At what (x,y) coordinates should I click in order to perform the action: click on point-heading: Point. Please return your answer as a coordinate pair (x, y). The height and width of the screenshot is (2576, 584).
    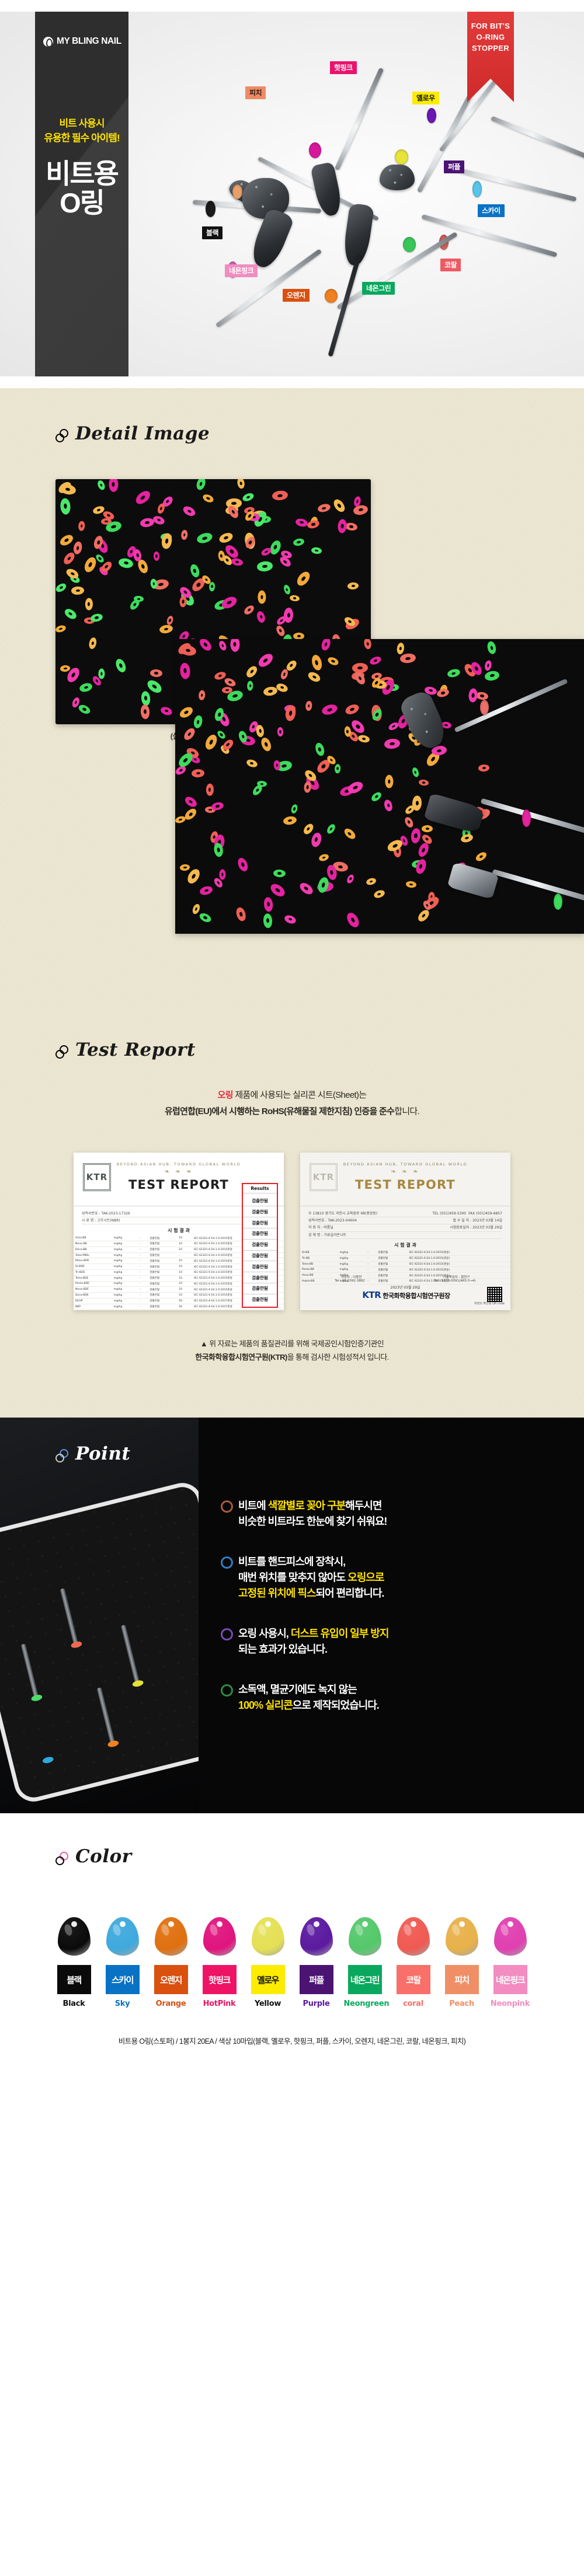
    Looking at the image, I should click on (92, 1453).